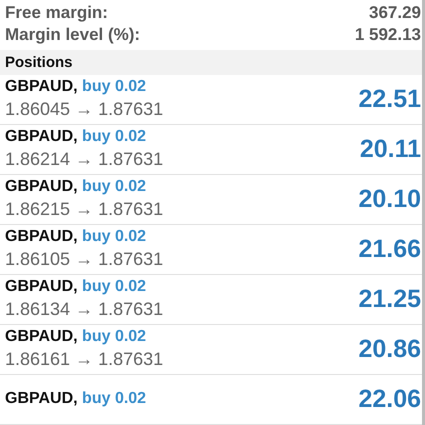 The image size is (425, 425). I want to click on position-profit: 22.06, so click(389, 399).